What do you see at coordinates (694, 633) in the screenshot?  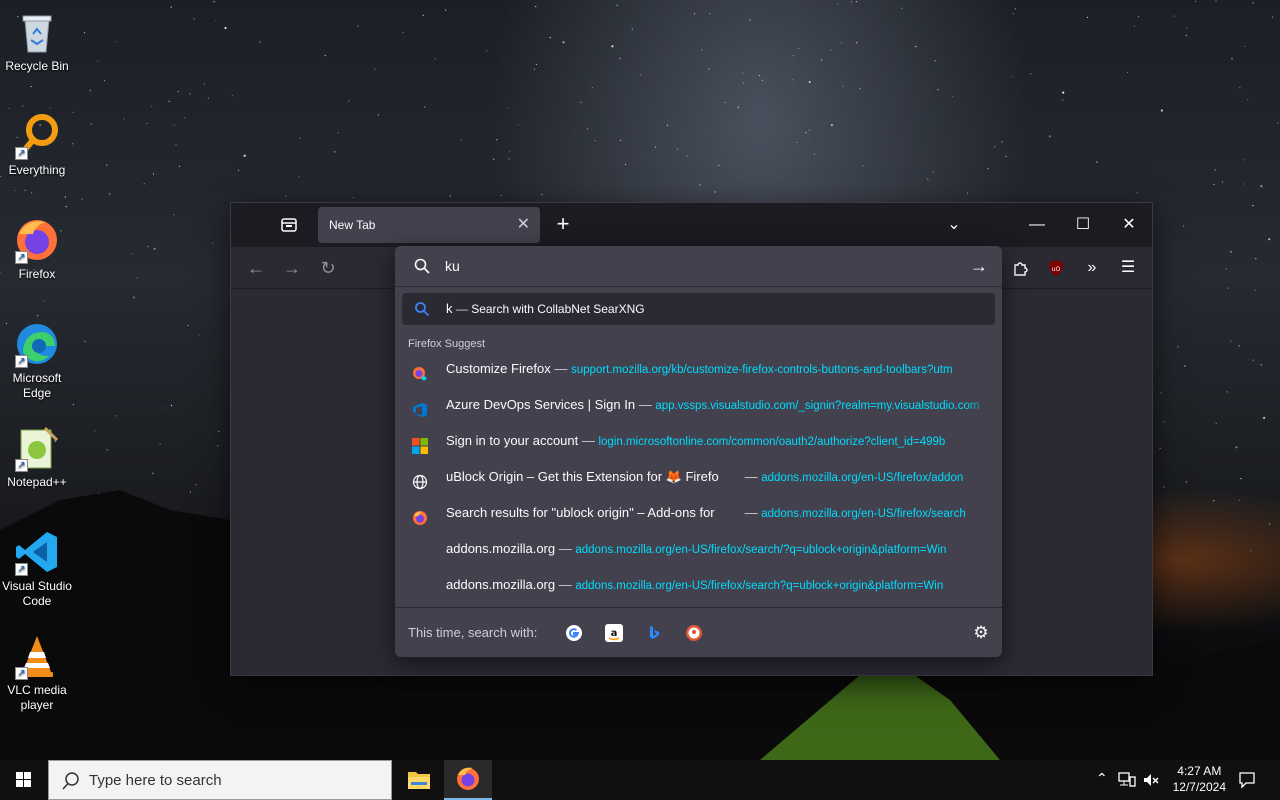 I see `duckduckgo-icon` at bounding box center [694, 633].